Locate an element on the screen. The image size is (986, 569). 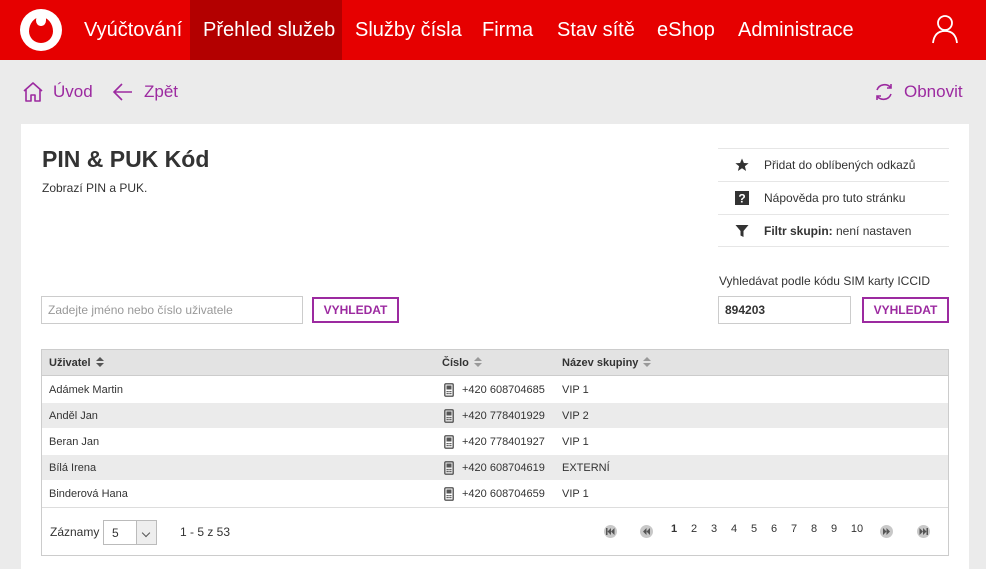
cell-user: Anděl Jan is located at coordinates (73, 416).